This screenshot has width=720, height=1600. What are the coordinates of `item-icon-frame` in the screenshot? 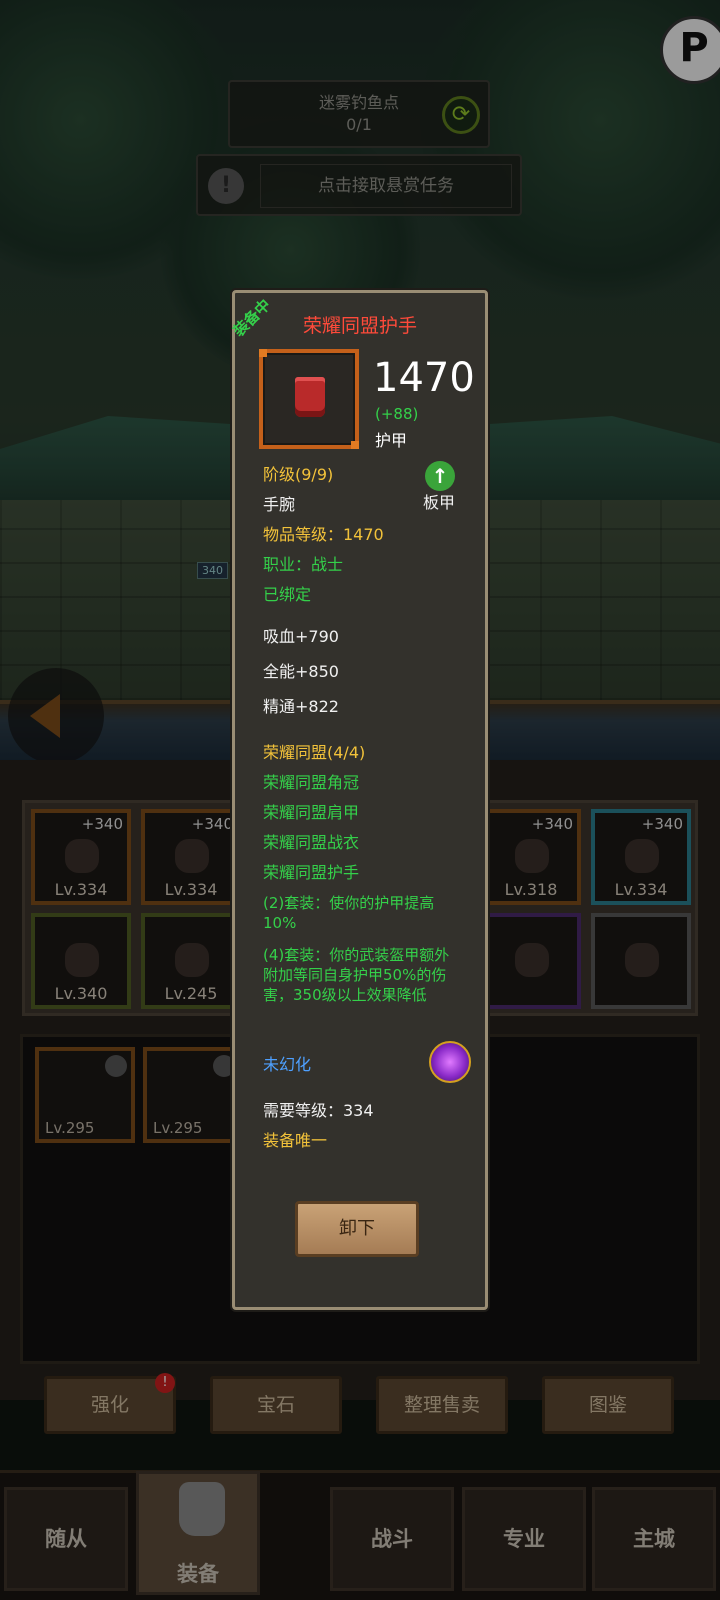 It's located at (309, 399).